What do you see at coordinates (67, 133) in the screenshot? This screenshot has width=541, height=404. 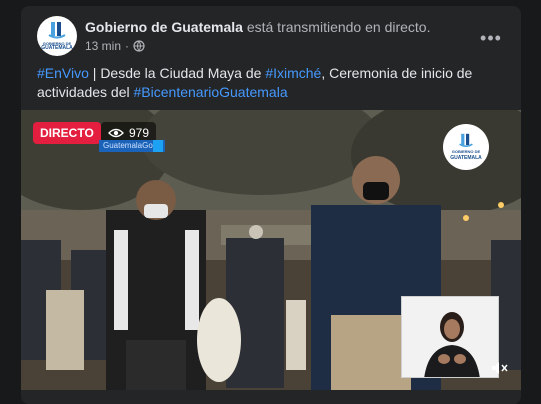 I see `live-badge: DIRECTO` at bounding box center [67, 133].